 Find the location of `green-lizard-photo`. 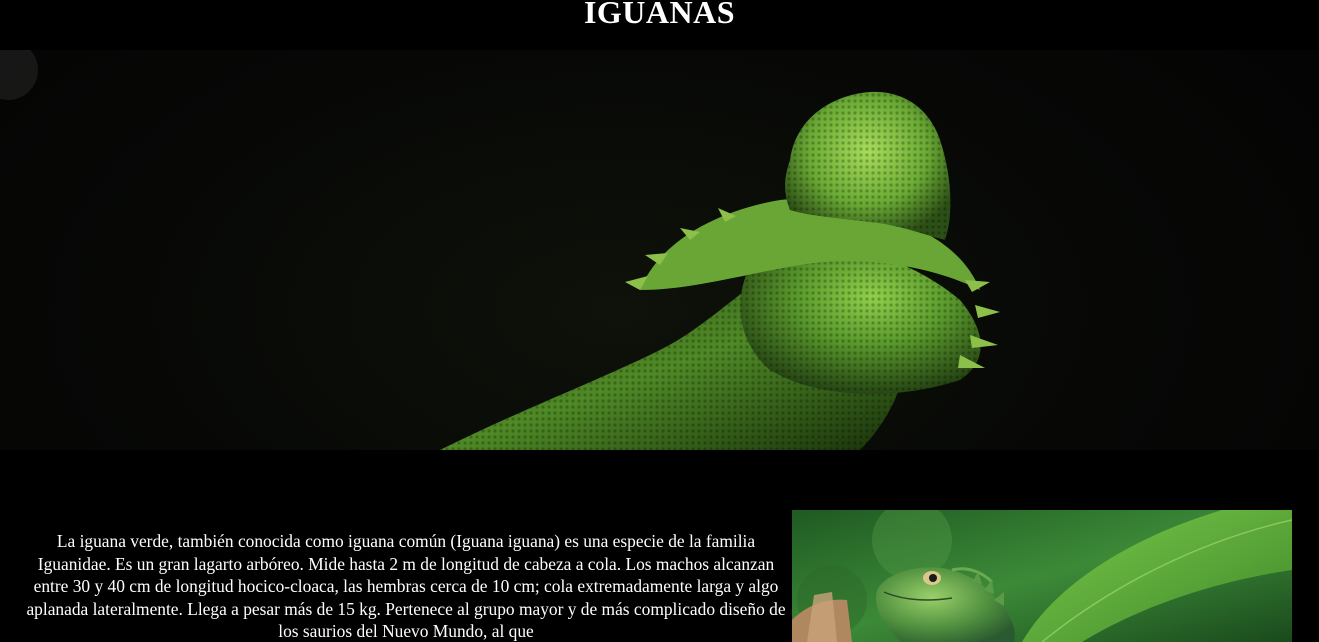

green-lizard-photo is located at coordinates (1042, 576).